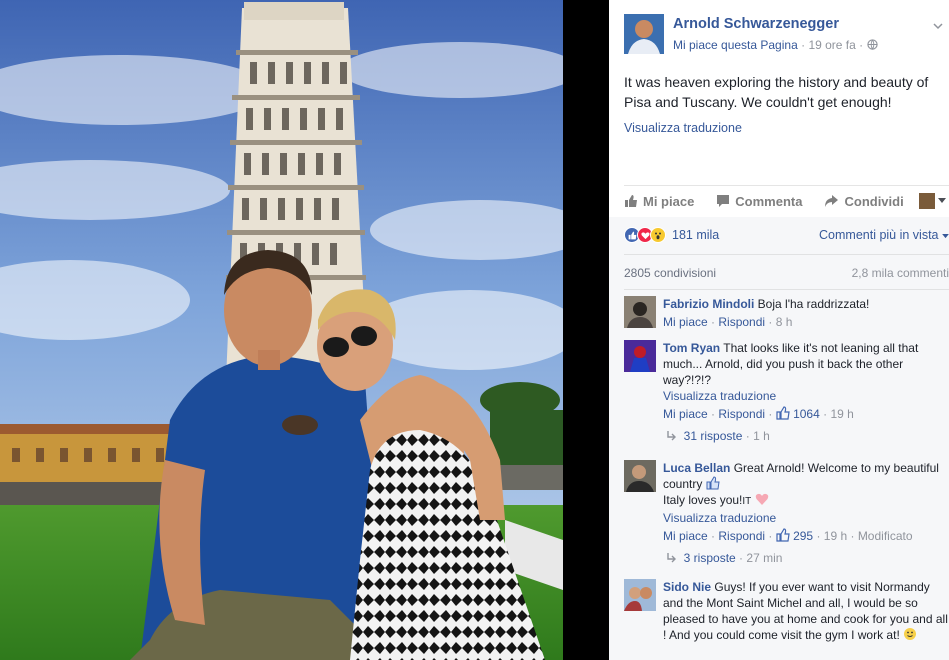  What do you see at coordinates (806, 436) in the screenshot?
I see `view-replies-link: 31 risposte · 1 h` at bounding box center [806, 436].